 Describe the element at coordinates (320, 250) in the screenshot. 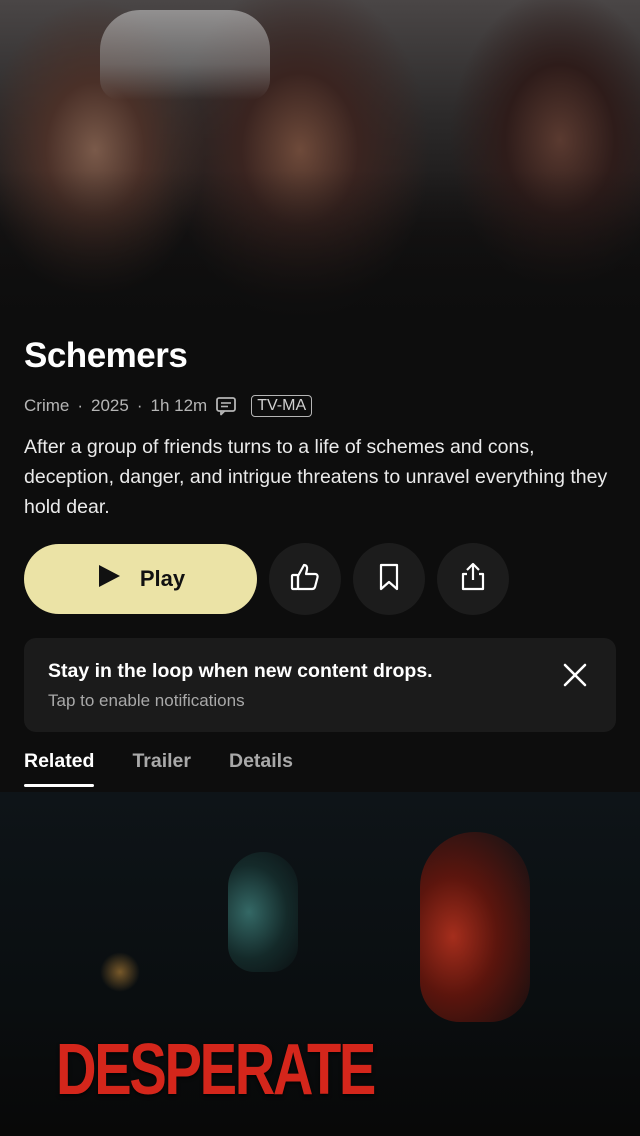

I see `hero-fade` at that location.